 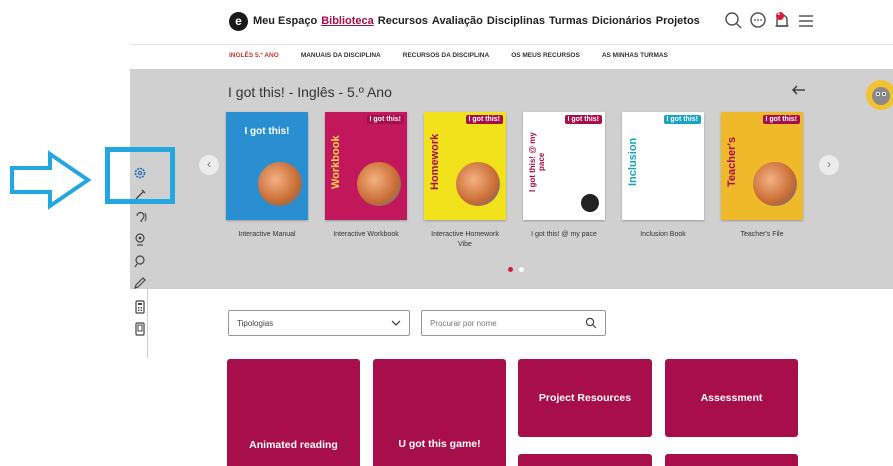 I want to click on pin-icon, so click(x=140, y=261).